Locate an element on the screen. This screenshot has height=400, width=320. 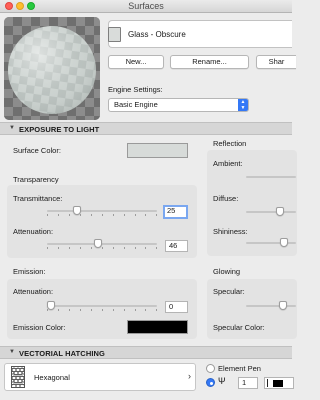
emission-attenuation-slider is located at coordinates (102, 306).